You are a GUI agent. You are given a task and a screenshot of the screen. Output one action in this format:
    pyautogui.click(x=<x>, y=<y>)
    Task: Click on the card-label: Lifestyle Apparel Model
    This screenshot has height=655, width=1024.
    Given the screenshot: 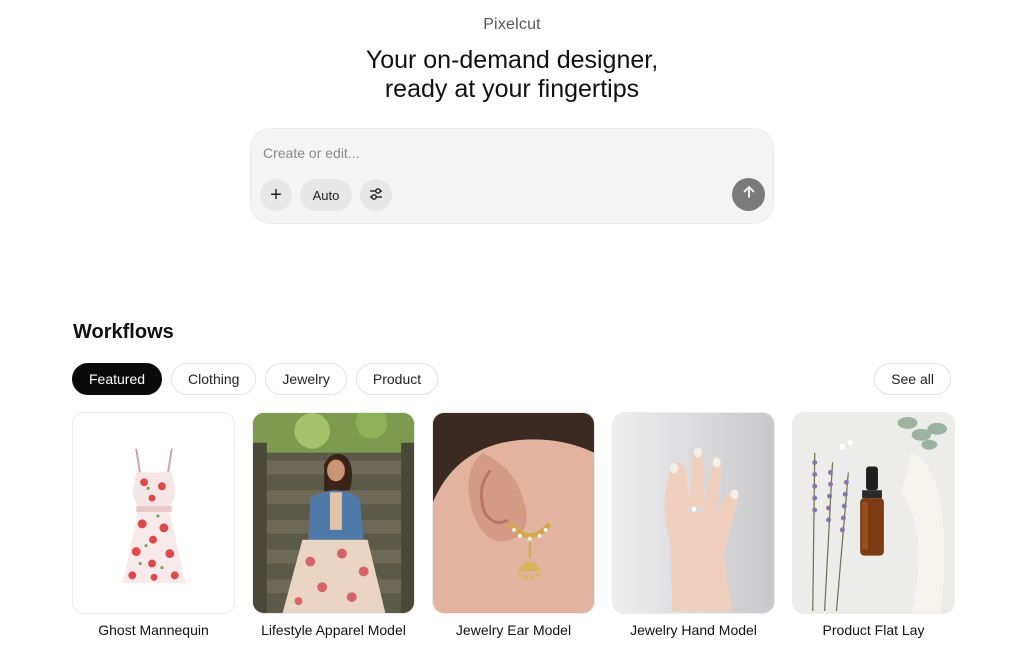 What is the action you would take?
    pyautogui.click(x=333, y=630)
    